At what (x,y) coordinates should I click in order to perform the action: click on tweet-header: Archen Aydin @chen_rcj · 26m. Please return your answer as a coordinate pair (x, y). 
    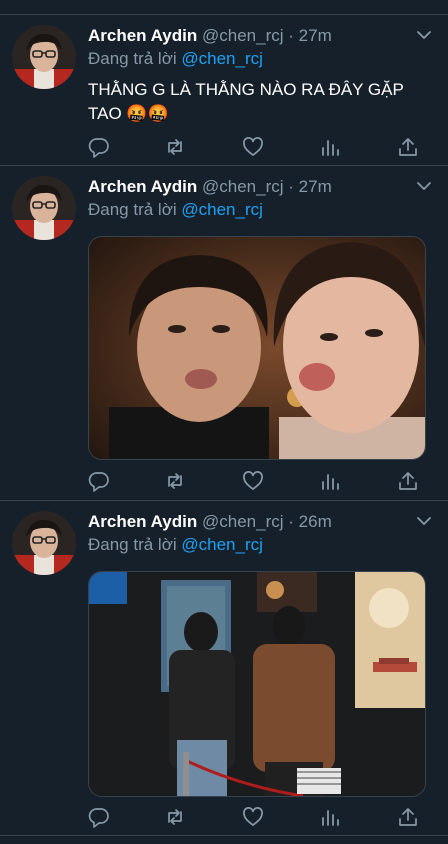
    Looking at the image, I should click on (261, 522).